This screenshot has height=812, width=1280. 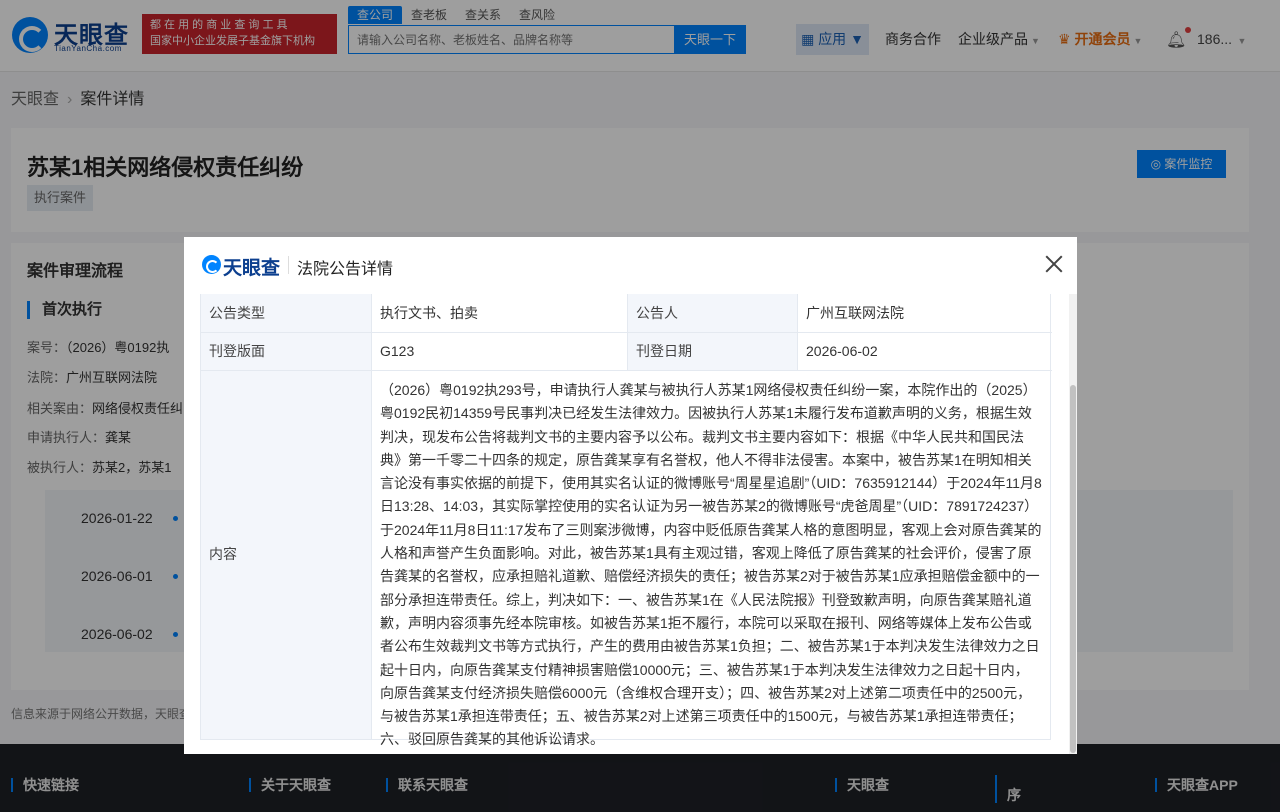 I want to click on value-announcer: 广州互联网法院, so click(x=925, y=313).